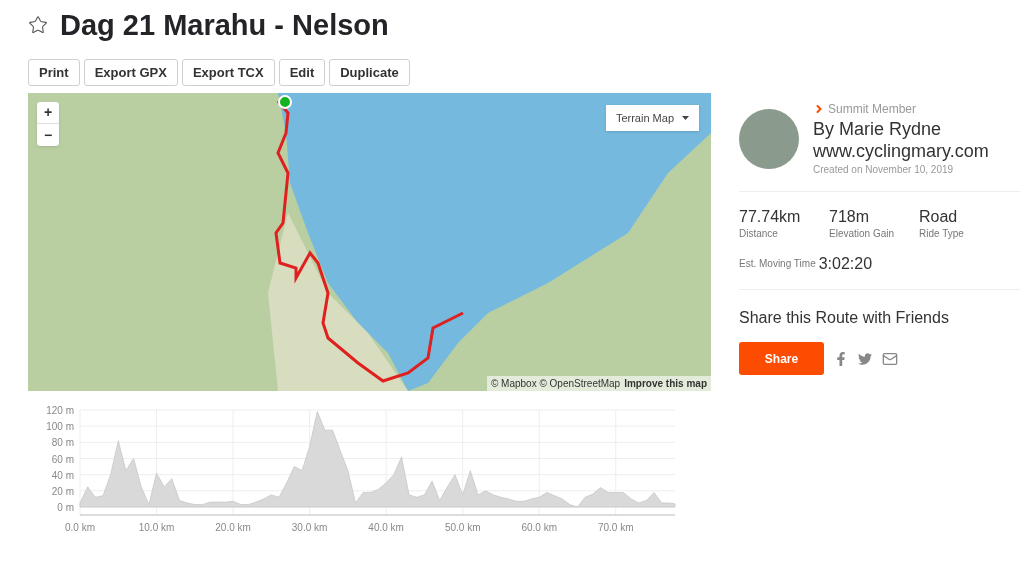 The height and width of the screenshot is (561, 1024). I want to click on created-date: Created on November 10, 2019, so click(884, 170).